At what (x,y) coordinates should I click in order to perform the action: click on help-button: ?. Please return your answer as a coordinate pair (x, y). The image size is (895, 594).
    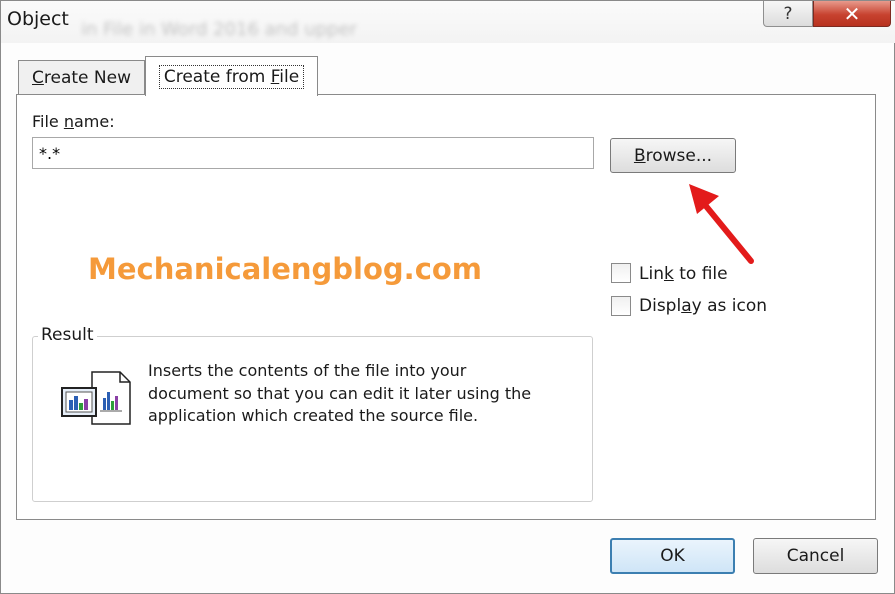
    Looking at the image, I should click on (788, 14).